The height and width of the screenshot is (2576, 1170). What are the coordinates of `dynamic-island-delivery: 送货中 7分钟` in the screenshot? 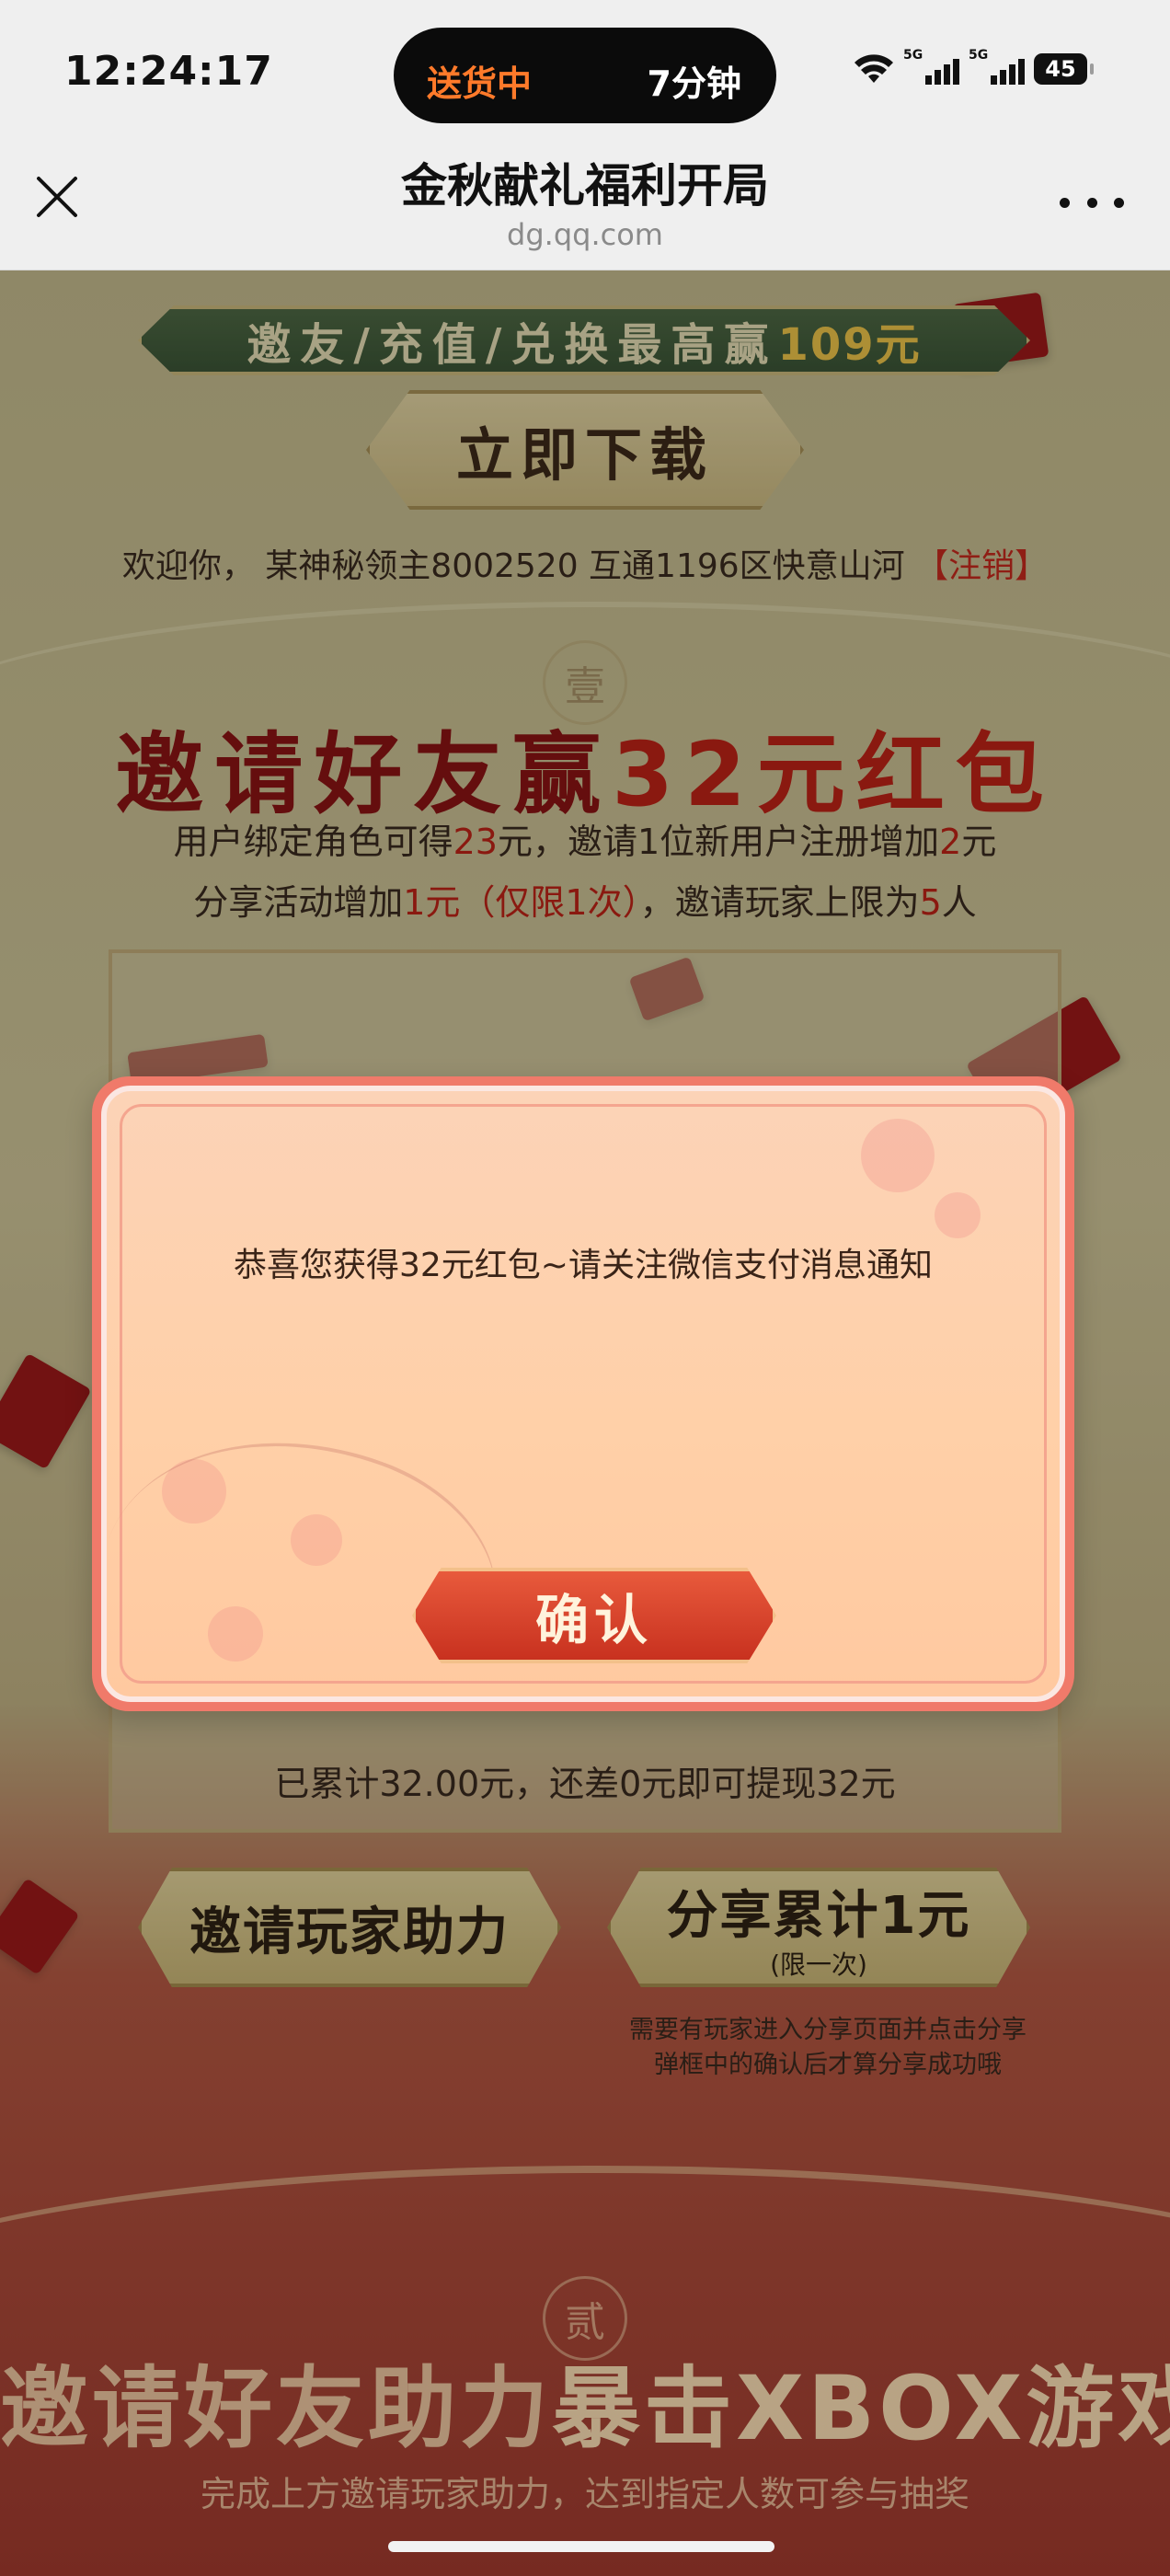 It's located at (585, 75).